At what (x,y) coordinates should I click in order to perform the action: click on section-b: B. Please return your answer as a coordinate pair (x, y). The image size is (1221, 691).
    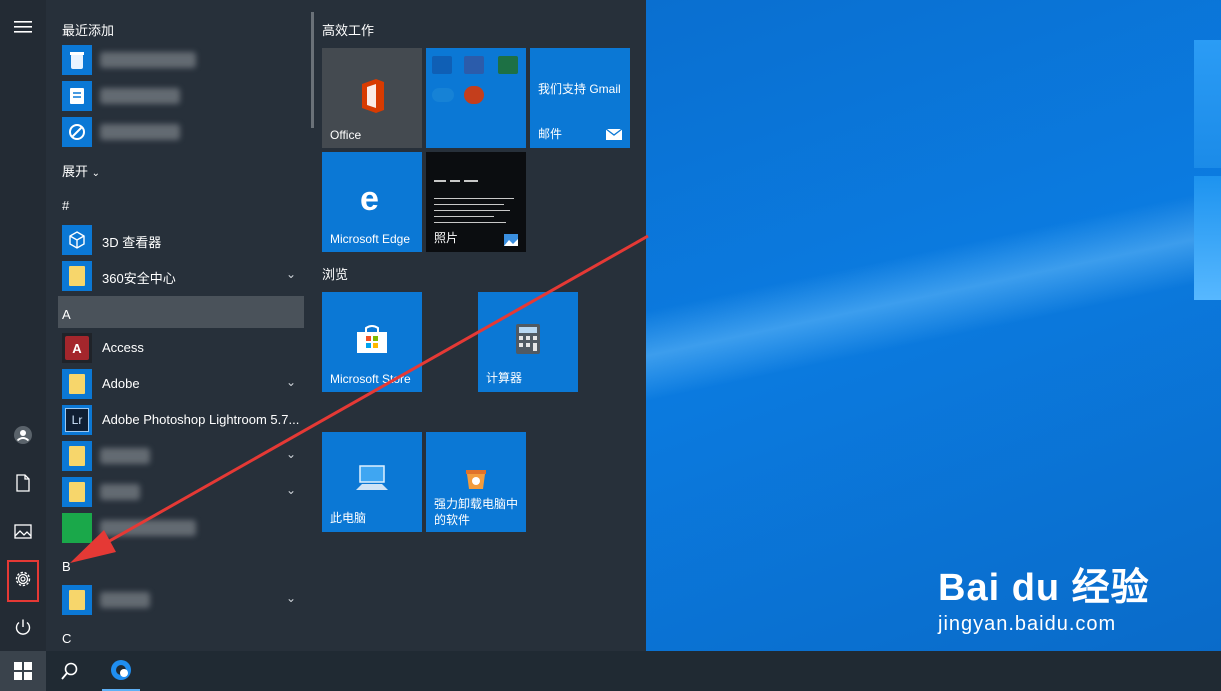
    Looking at the image, I should click on (66, 566).